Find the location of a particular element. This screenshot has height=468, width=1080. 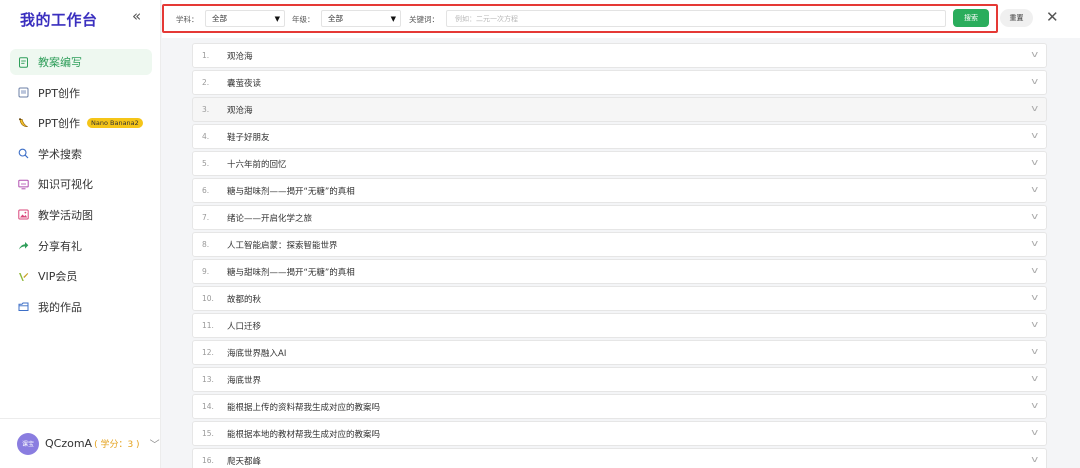

item-title: 爬天都峰 is located at coordinates (244, 461).